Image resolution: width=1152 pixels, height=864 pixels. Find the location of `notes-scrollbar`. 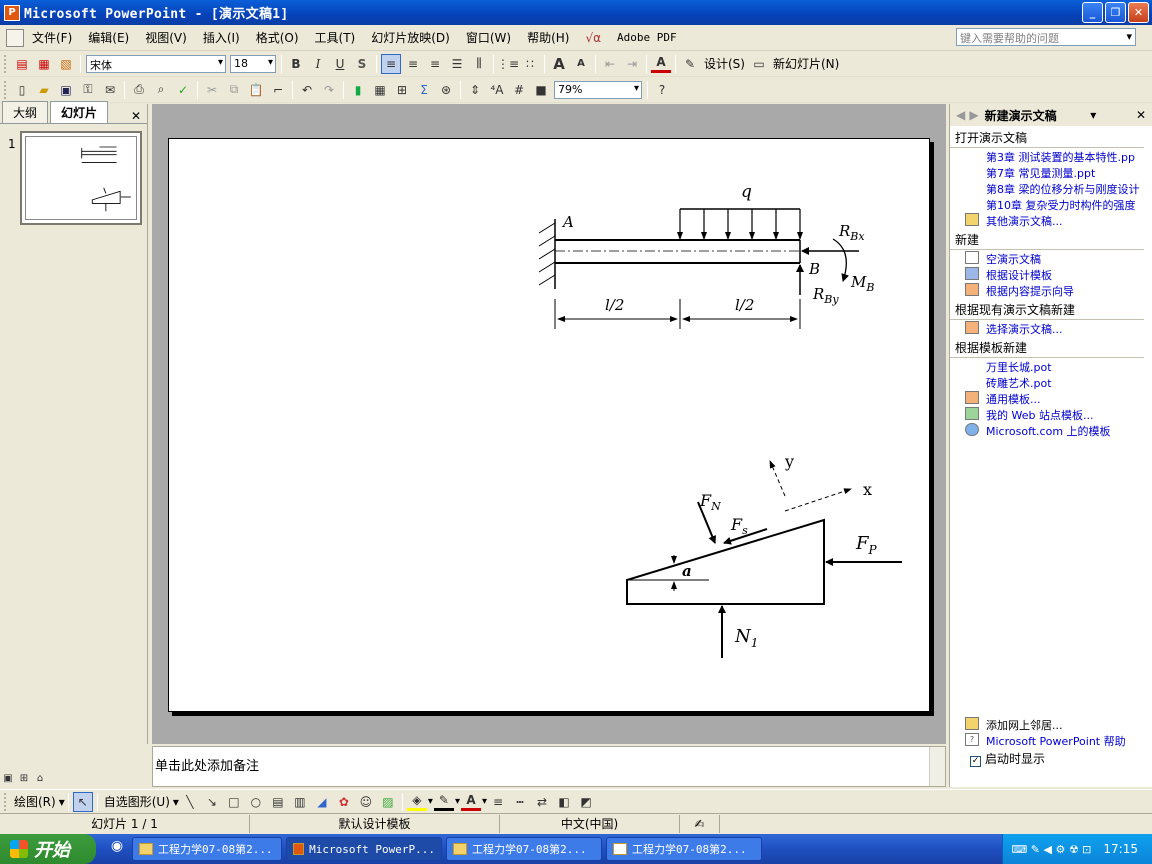

notes-scrollbar is located at coordinates (937, 766).